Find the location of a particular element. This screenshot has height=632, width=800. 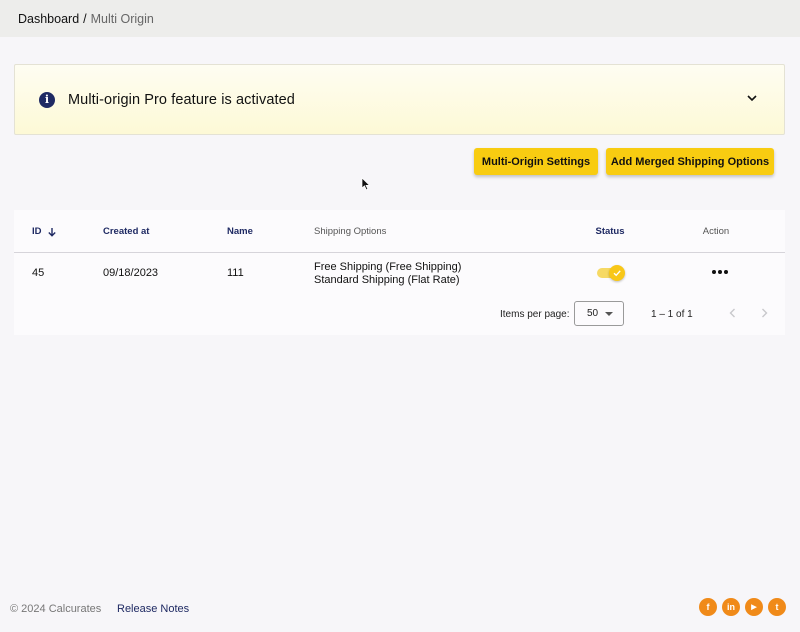

toggle-knob is located at coordinates (617, 273).